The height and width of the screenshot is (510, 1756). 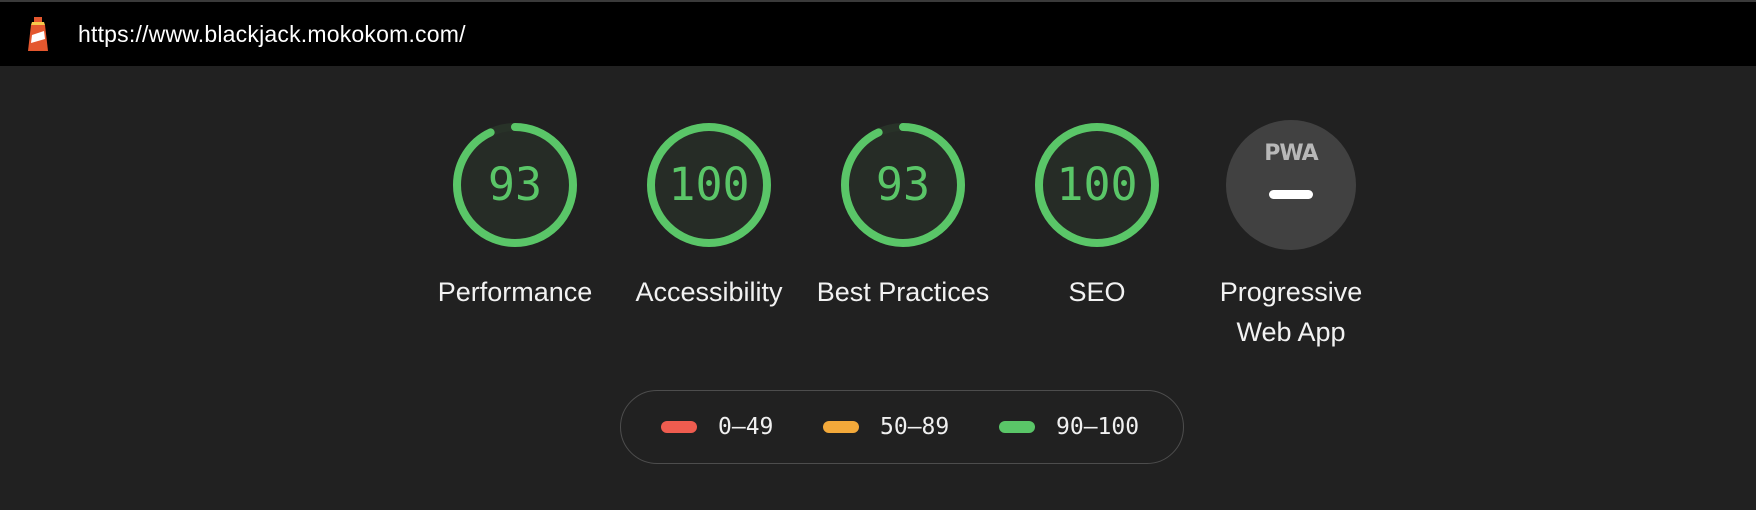 I want to click on gauge-label: Progressive Web App, so click(x=1291, y=312).